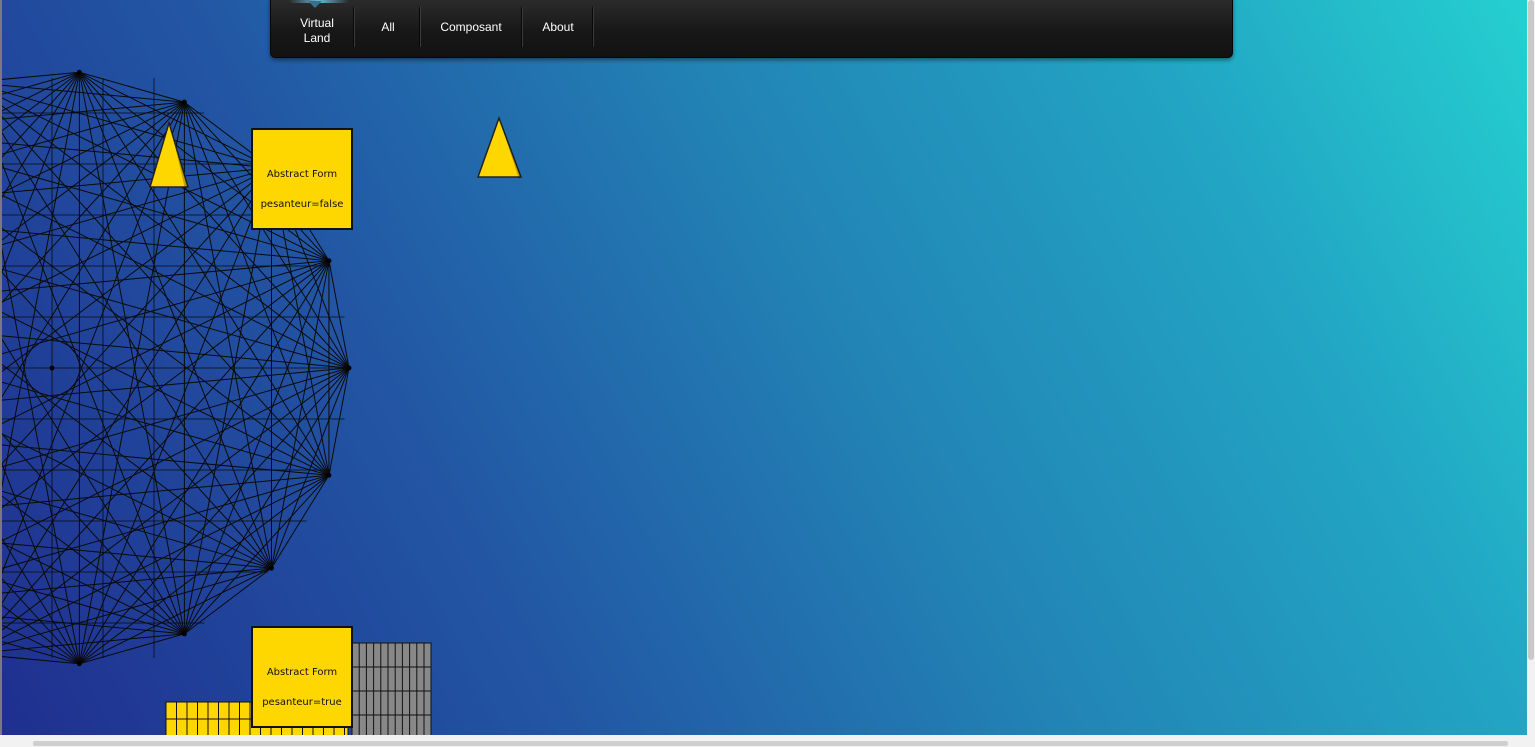 The image size is (1535, 747). I want to click on nav-item-all: All, so click(388, 27).